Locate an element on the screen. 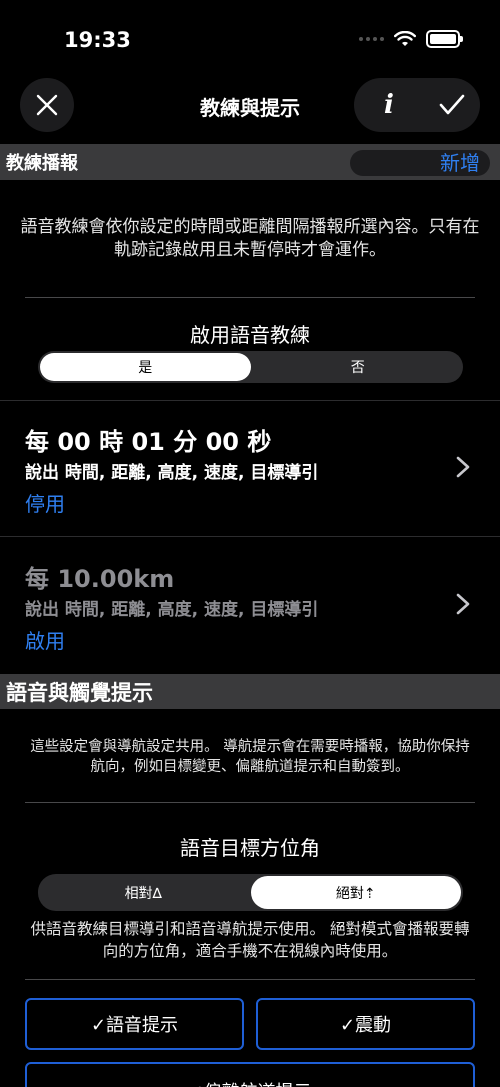 The width and height of the screenshot is (500, 1087). enable-yes-option: 是 is located at coordinates (145, 367).